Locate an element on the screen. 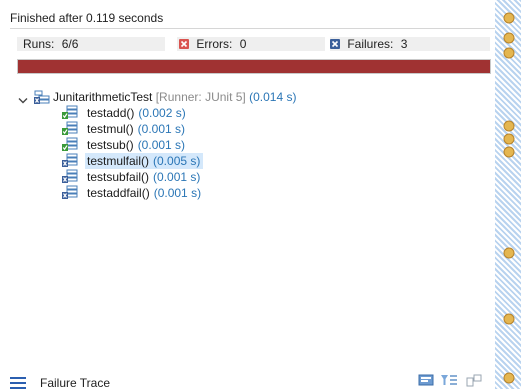 This screenshot has height=392, width=521. separator is located at coordinates (252, 28).